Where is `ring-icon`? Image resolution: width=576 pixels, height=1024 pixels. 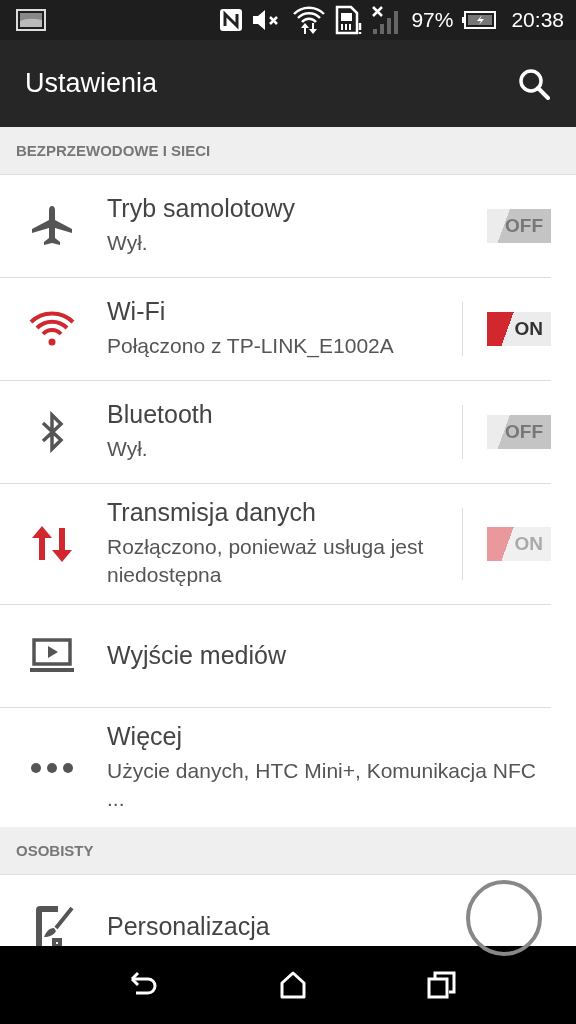 ring-icon is located at coordinates (504, 918).